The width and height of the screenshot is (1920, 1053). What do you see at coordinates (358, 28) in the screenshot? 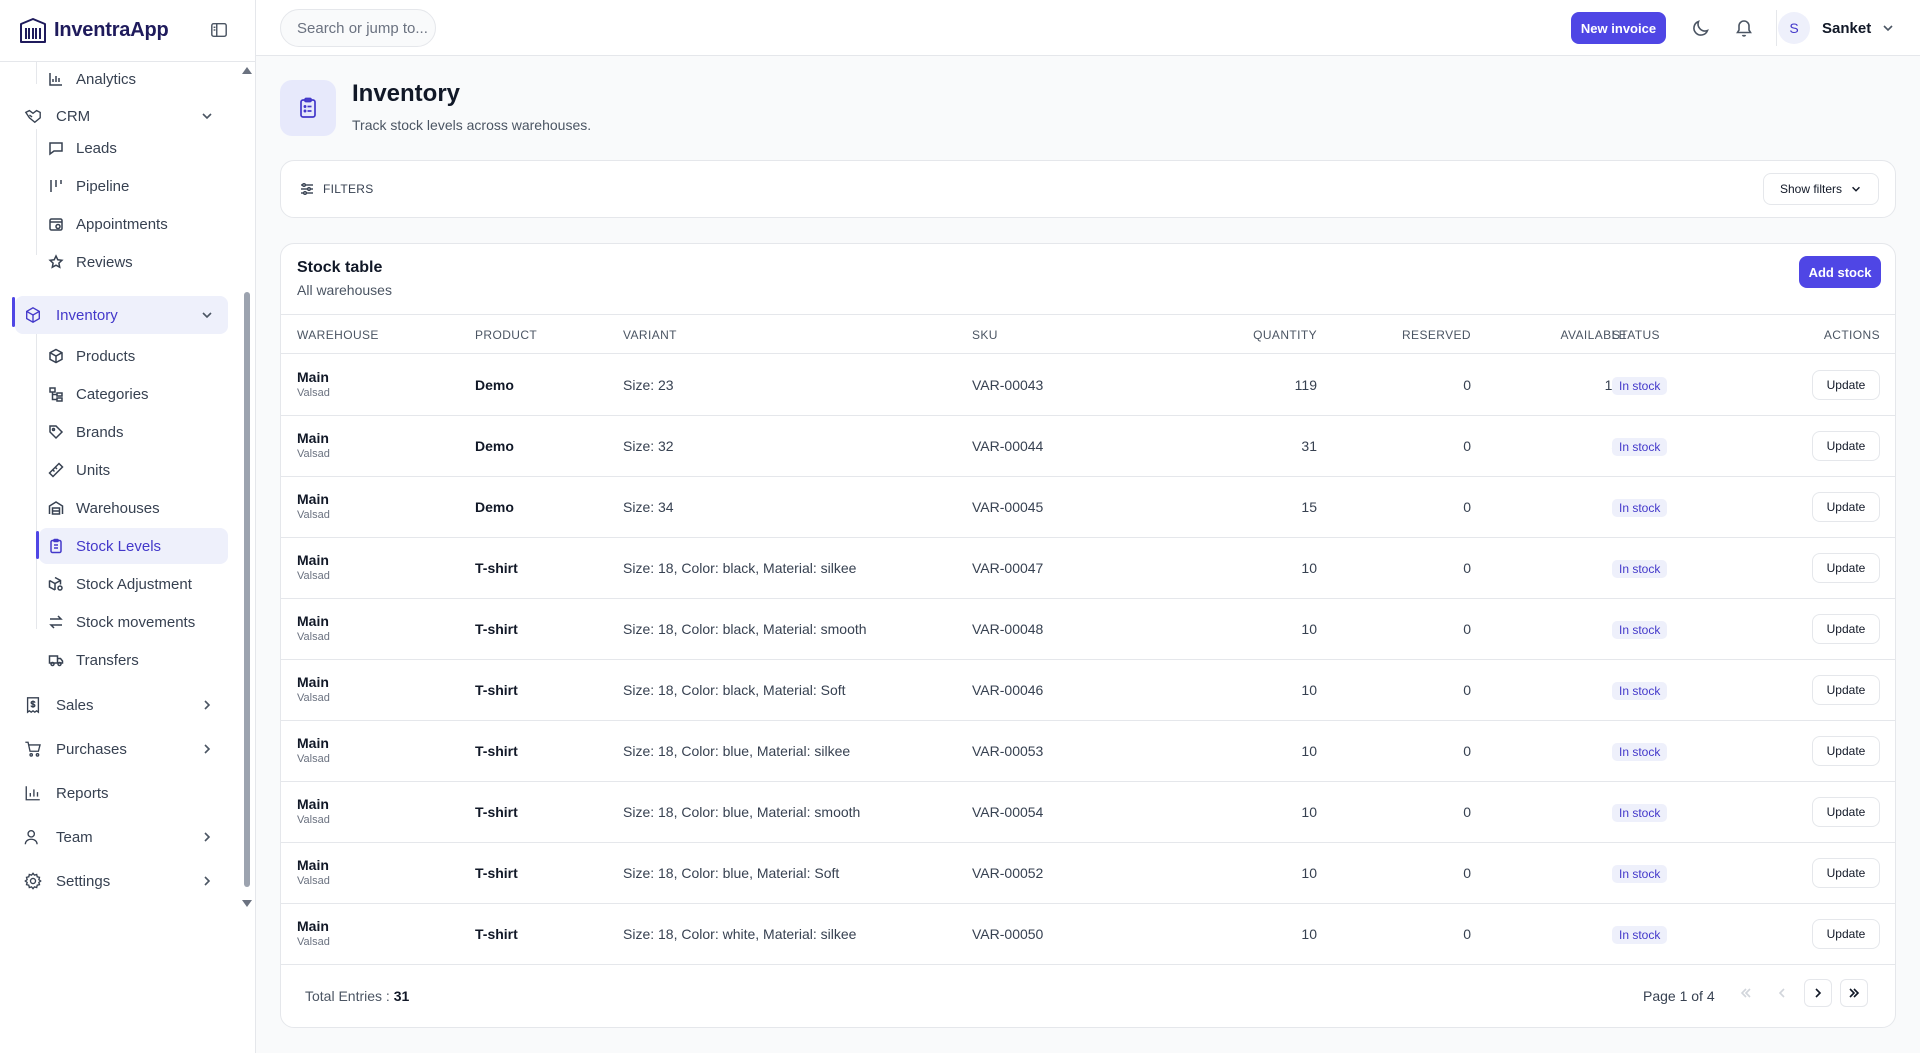
I see `search-input` at bounding box center [358, 28].